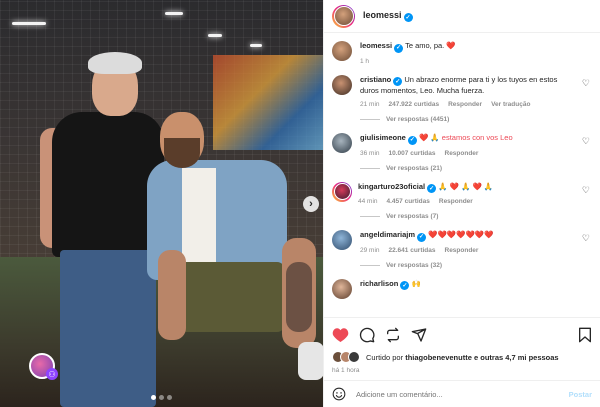 Image resolution: width=600 pixels, height=407 pixels. I want to click on messi-shoe, so click(310, 361).